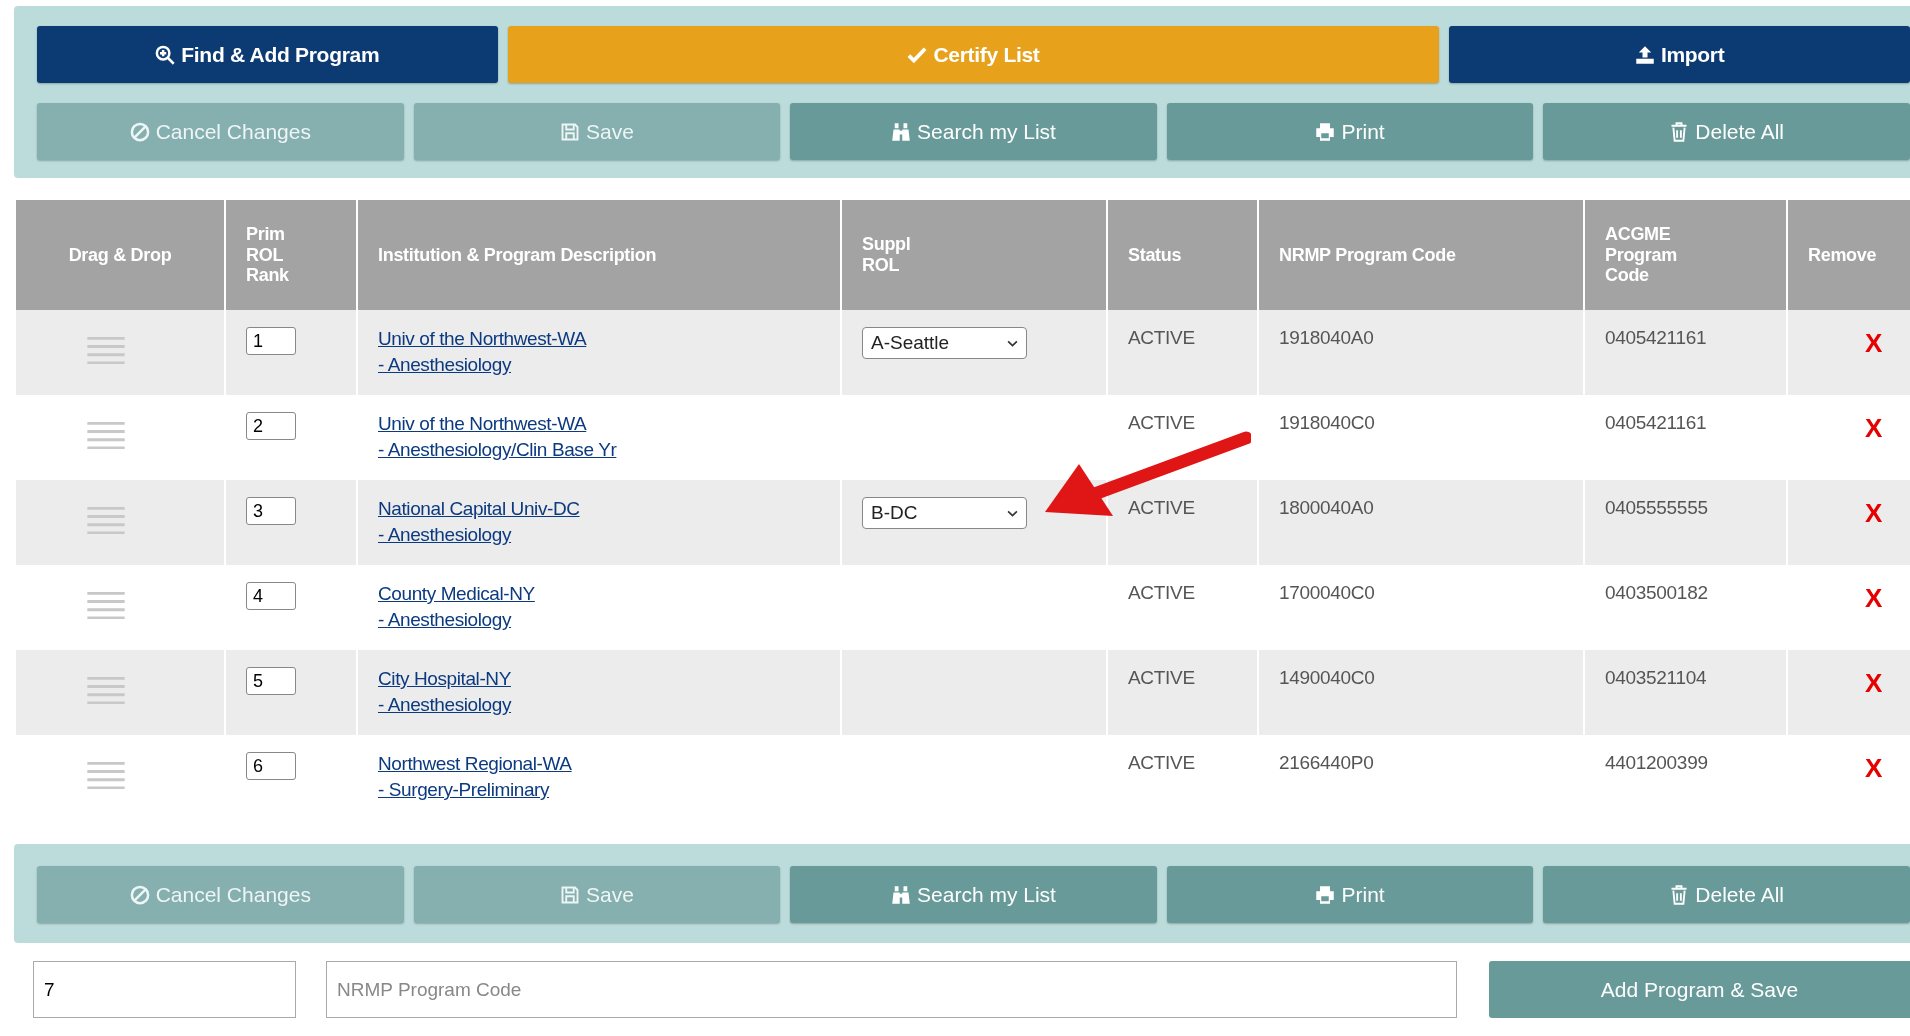  Describe the element at coordinates (1656, 678) in the screenshot. I see `acgme-code-text: 0403521104` at that location.